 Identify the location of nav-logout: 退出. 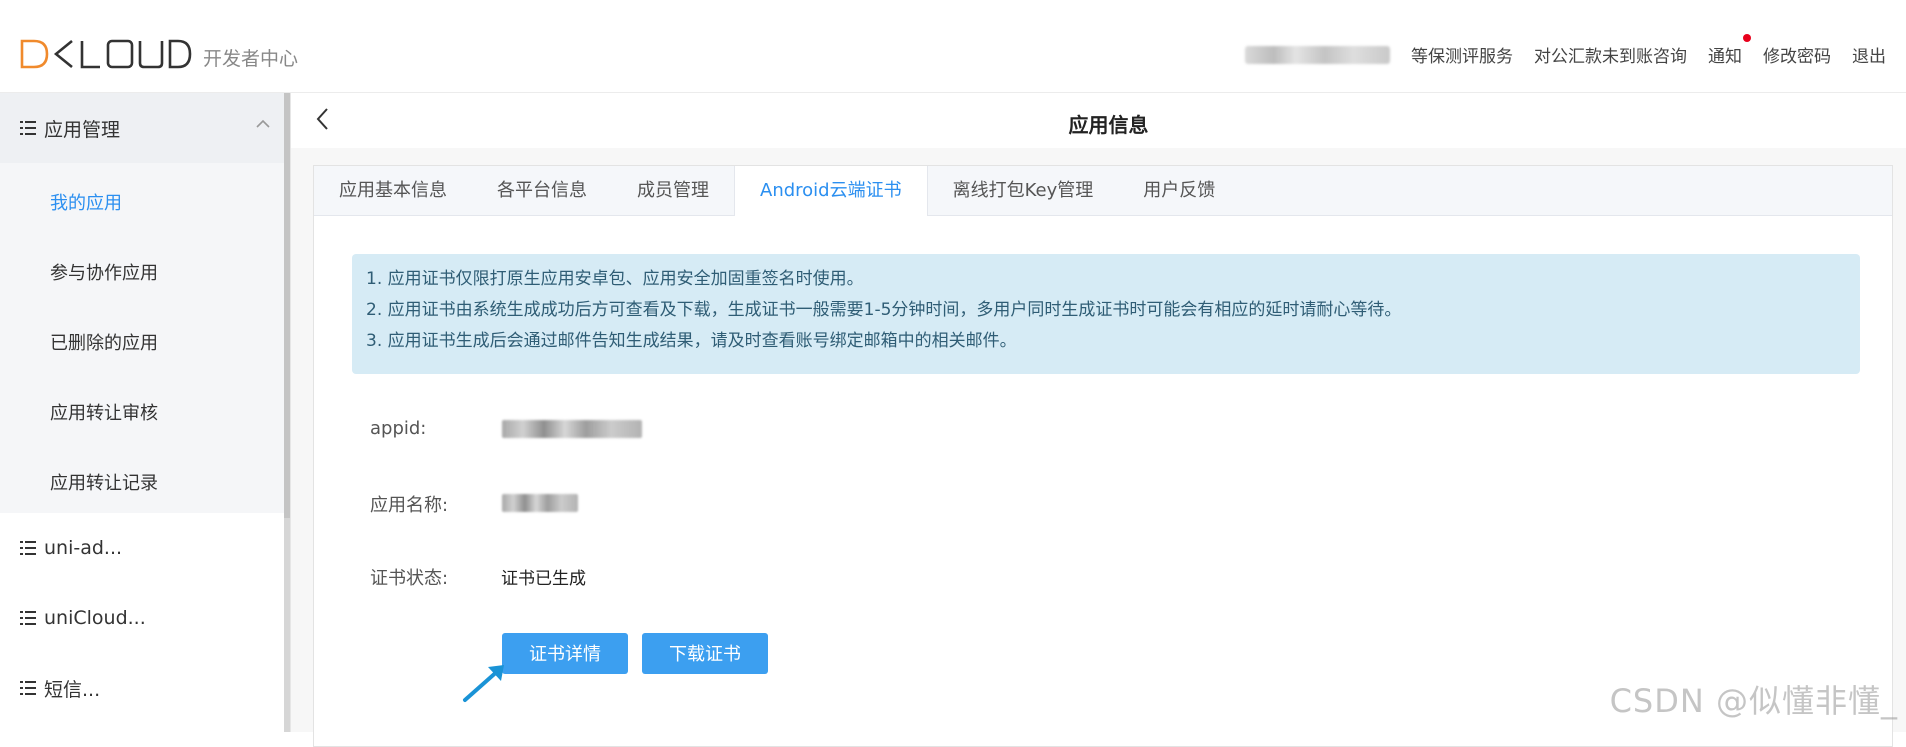
(1869, 54).